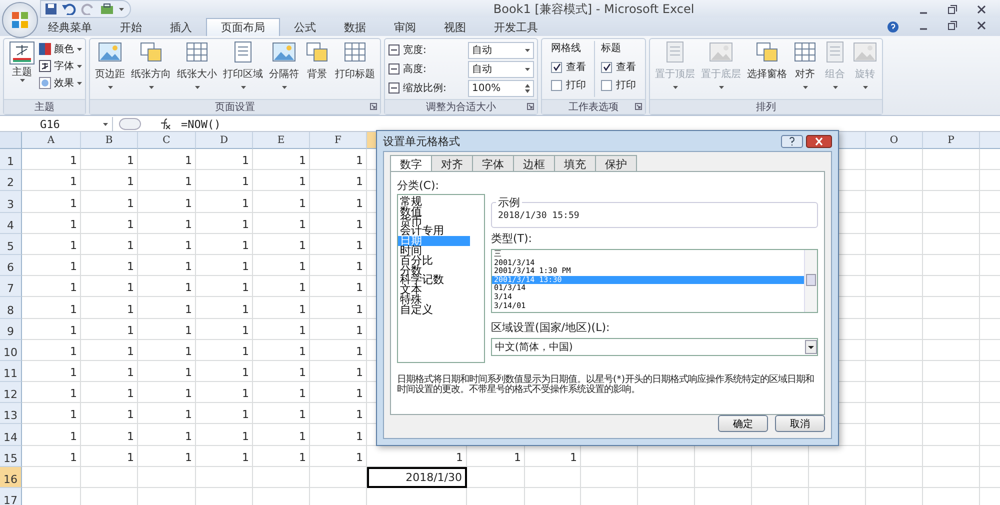  What do you see at coordinates (22, 69) in the screenshot?
I see `themes-button: 主题` at bounding box center [22, 69].